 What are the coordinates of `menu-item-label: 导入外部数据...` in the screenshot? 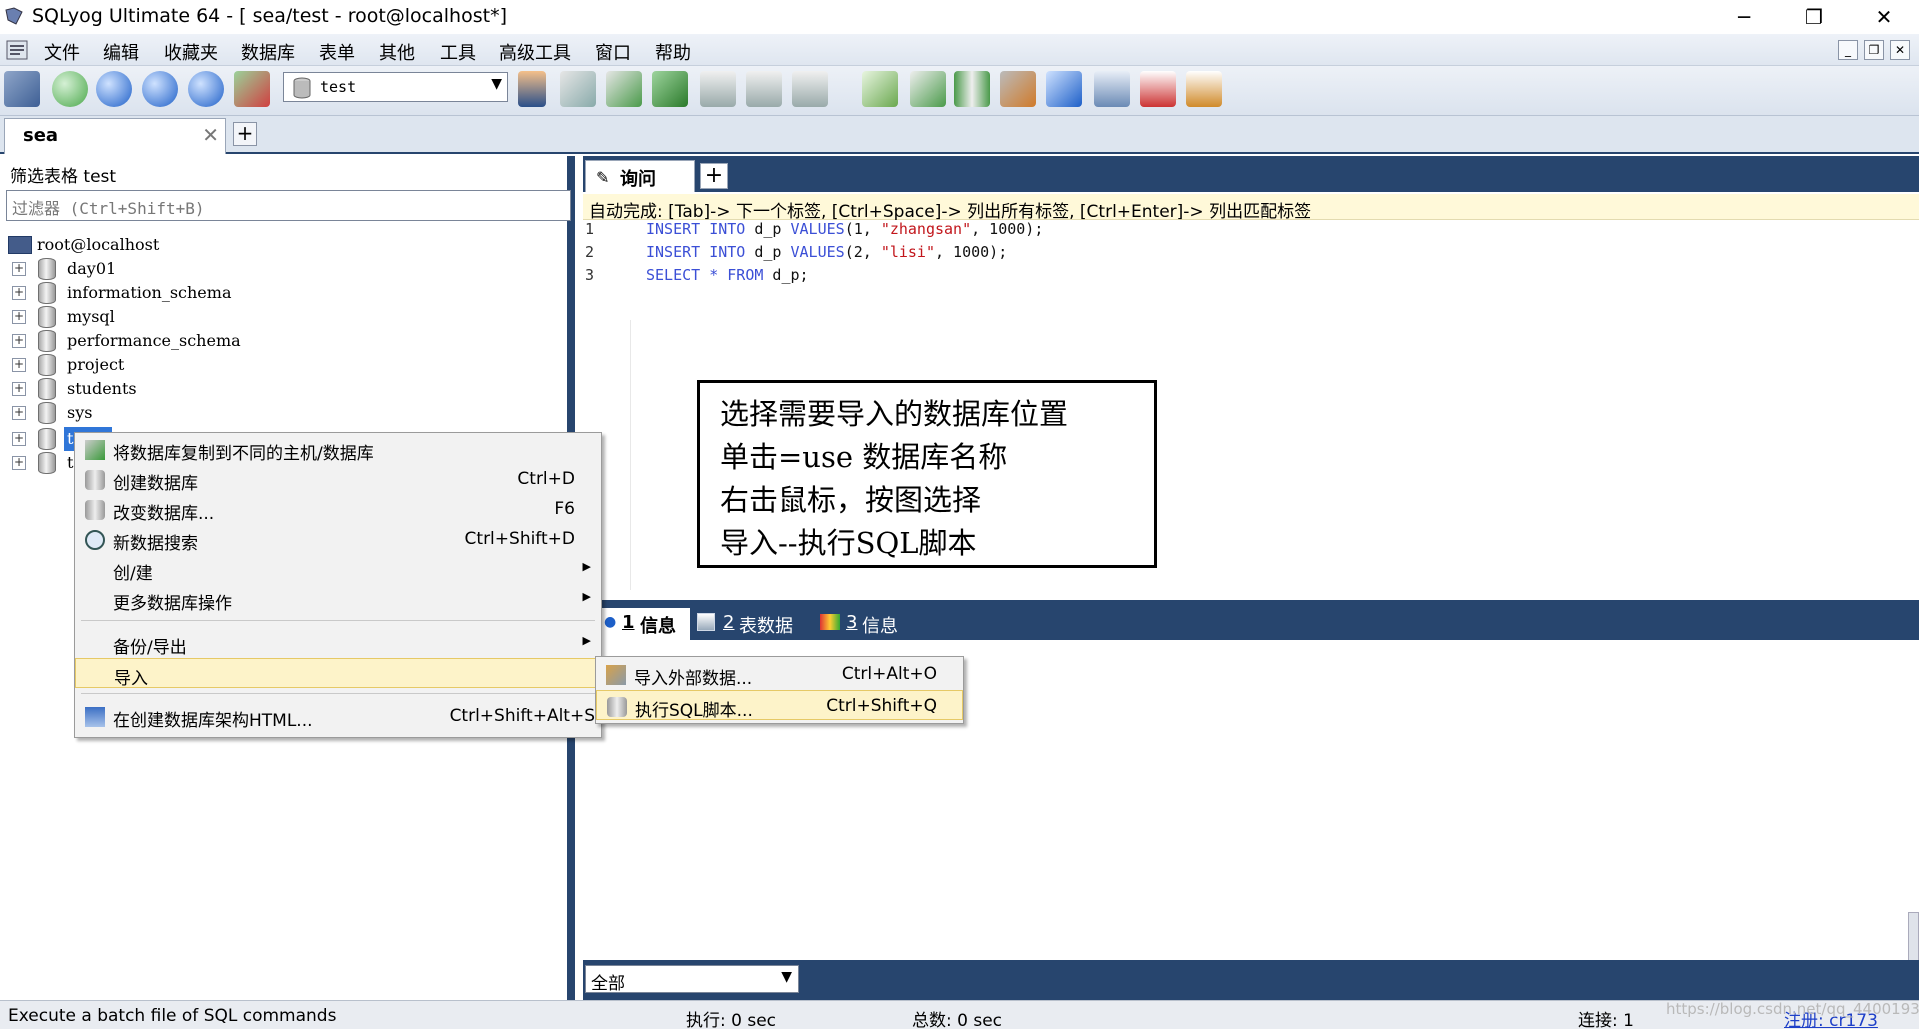 It's located at (693, 679).